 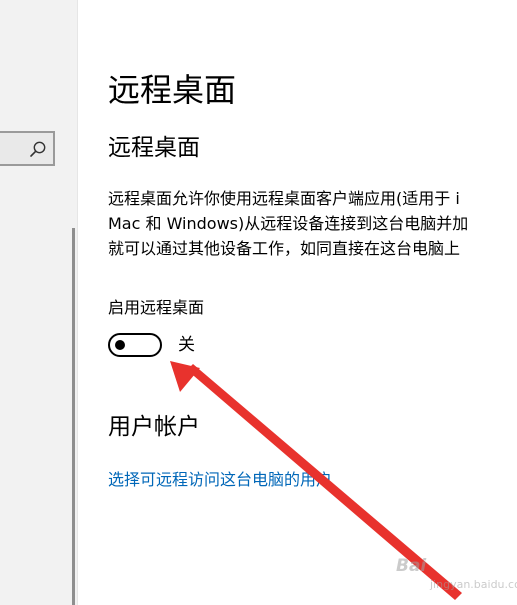 What do you see at coordinates (473, 584) in the screenshot?
I see `watermark-site: jingyan.baidu.com` at bounding box center [473, 584].